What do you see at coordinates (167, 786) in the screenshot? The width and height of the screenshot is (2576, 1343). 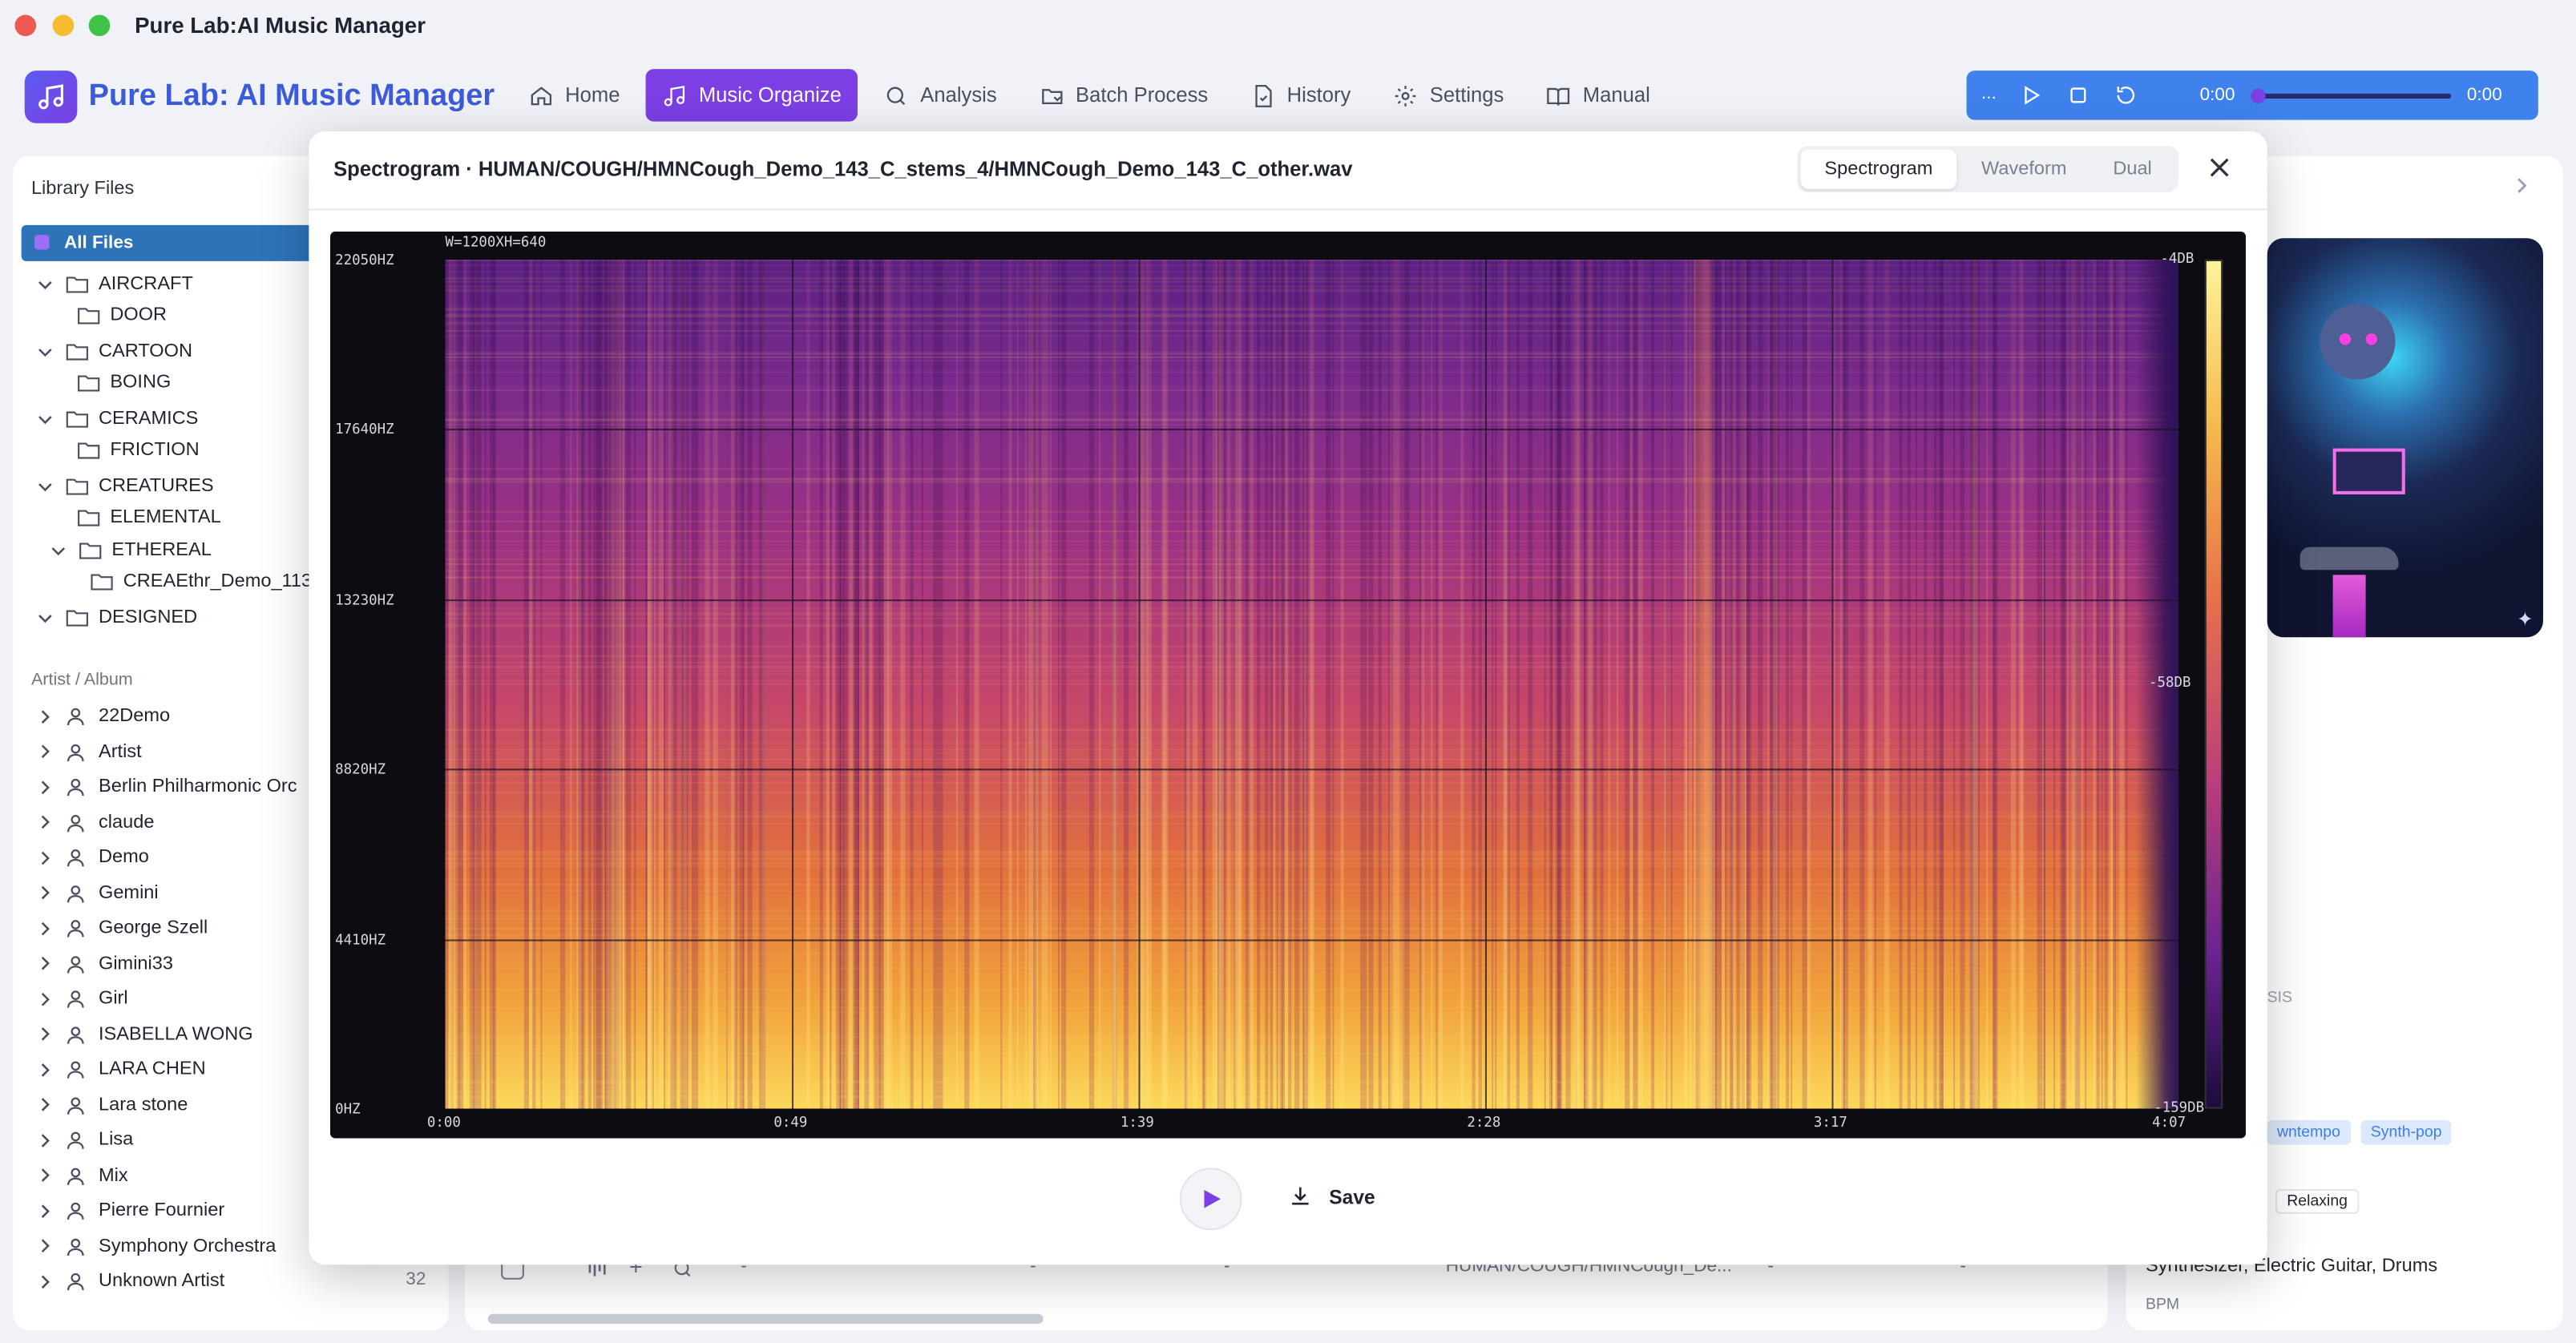 I see `artist-item: Berlin Philharmonic Orc` at bounding box center [167, 786].